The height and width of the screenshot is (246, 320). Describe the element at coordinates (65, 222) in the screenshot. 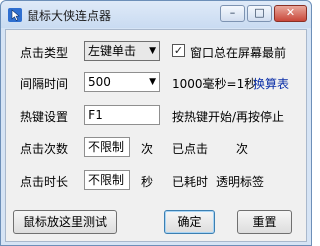

I see `mouse-test-button: 鼠标放这里测试` at that location.